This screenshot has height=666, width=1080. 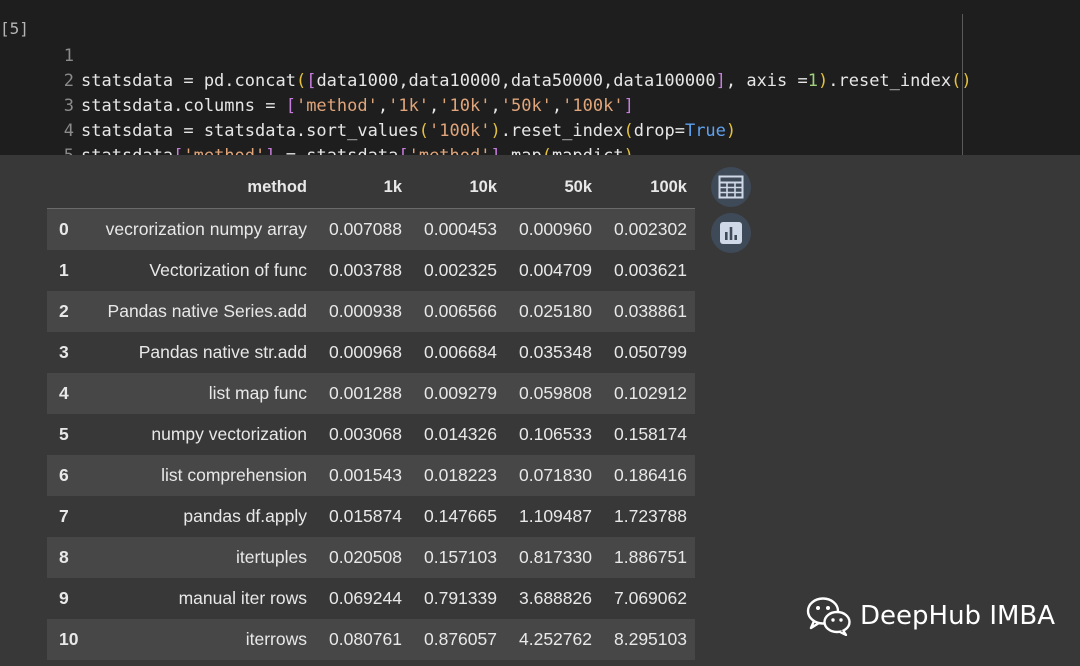 I want to click on cell-method: list comprehension, so click(x=201, y=475).